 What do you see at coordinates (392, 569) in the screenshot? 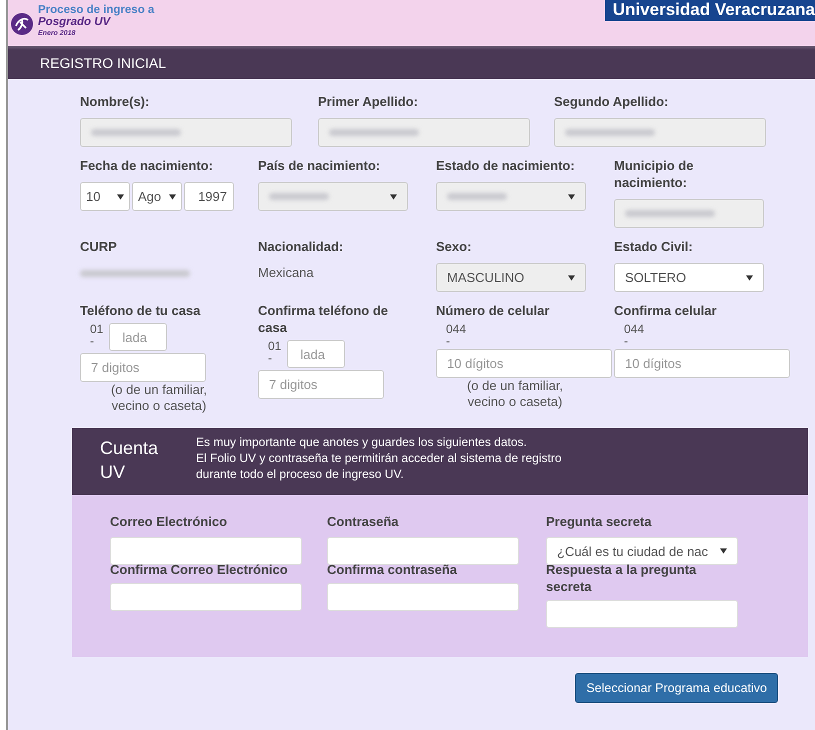
I see `field-label: Confirma contraseña` at bounding box center [392, 569].